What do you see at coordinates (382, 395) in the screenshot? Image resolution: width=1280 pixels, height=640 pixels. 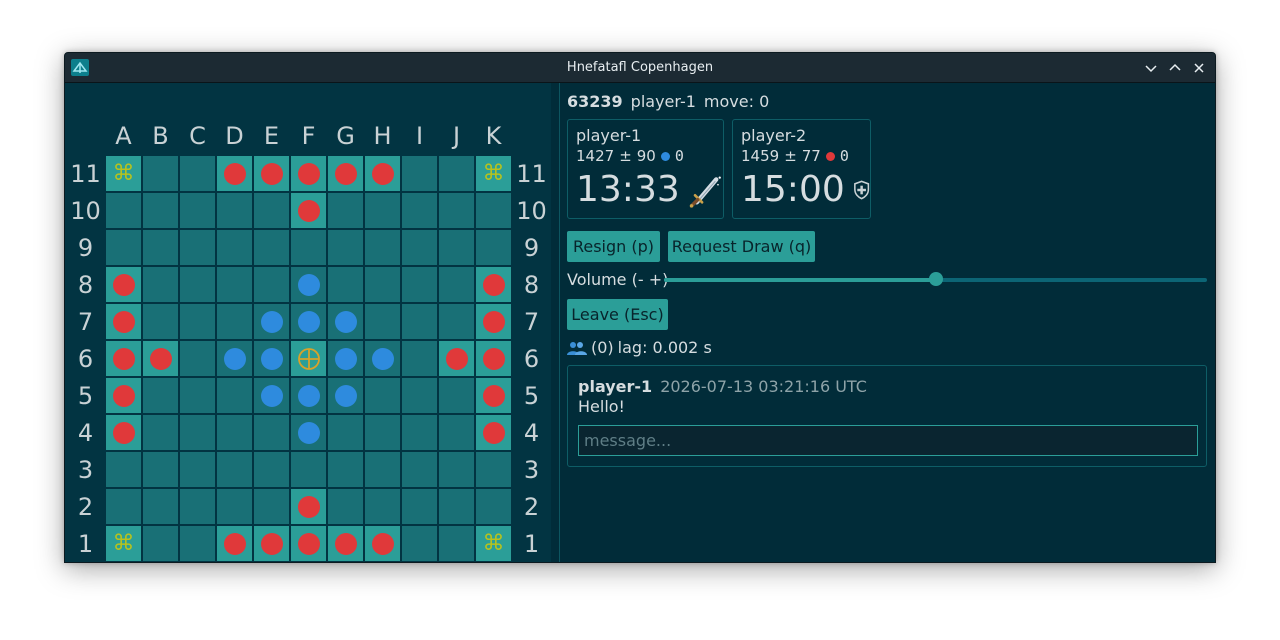 I see `board-cell-H5` at bounding box center [382, 395].